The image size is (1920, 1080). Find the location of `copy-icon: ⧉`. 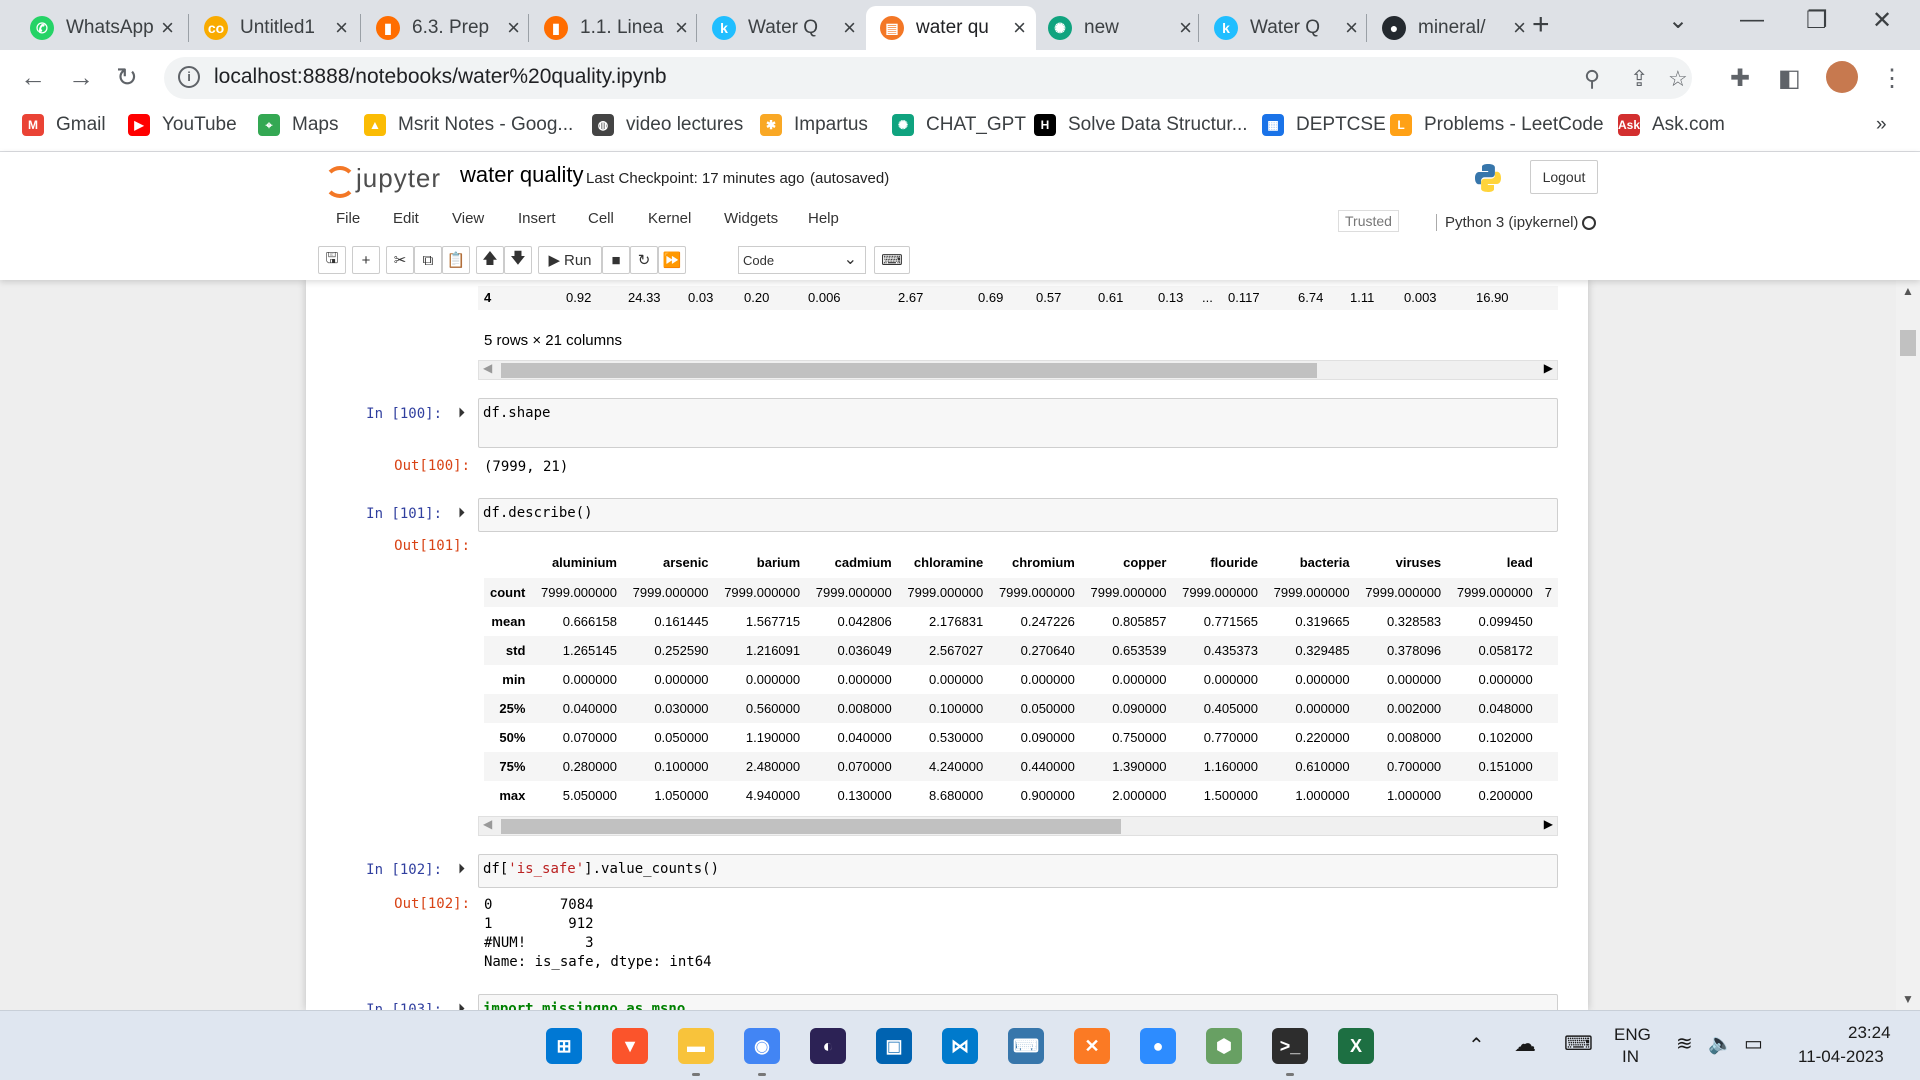

copy-icon: ⧉ is located at coordinates (428, 260).